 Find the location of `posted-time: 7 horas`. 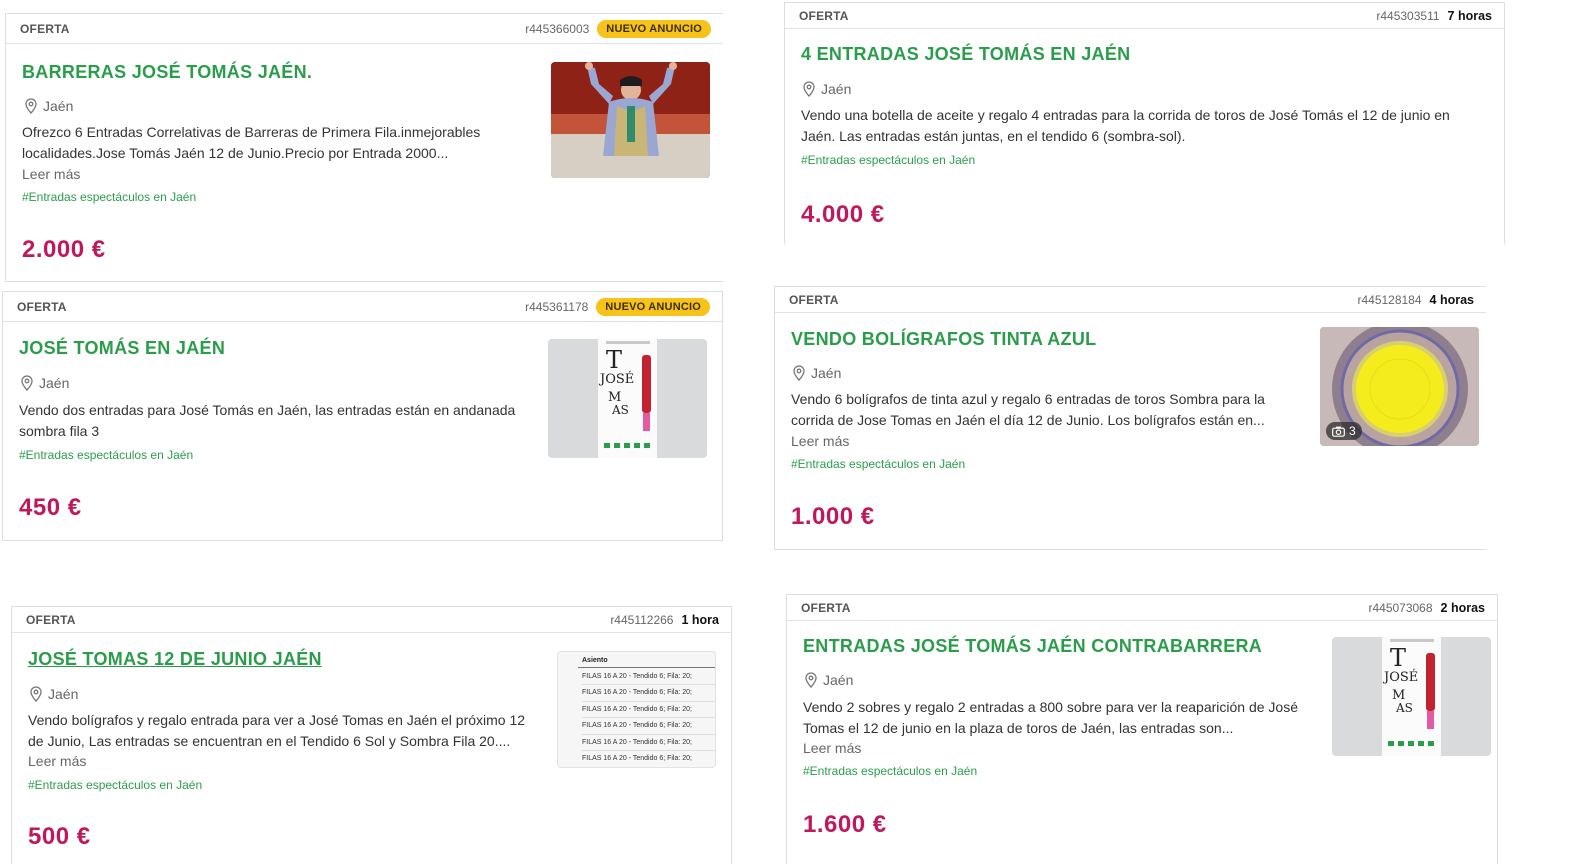

posted-time: 7 horas is located at coordinates (1469, 15).